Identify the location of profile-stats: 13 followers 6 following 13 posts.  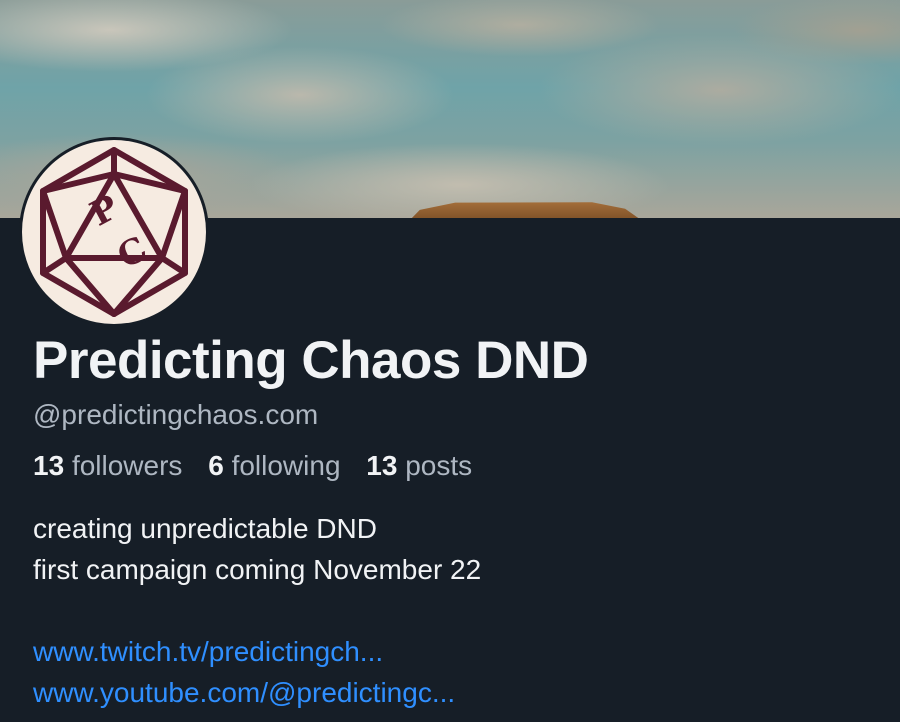
(261, 466).